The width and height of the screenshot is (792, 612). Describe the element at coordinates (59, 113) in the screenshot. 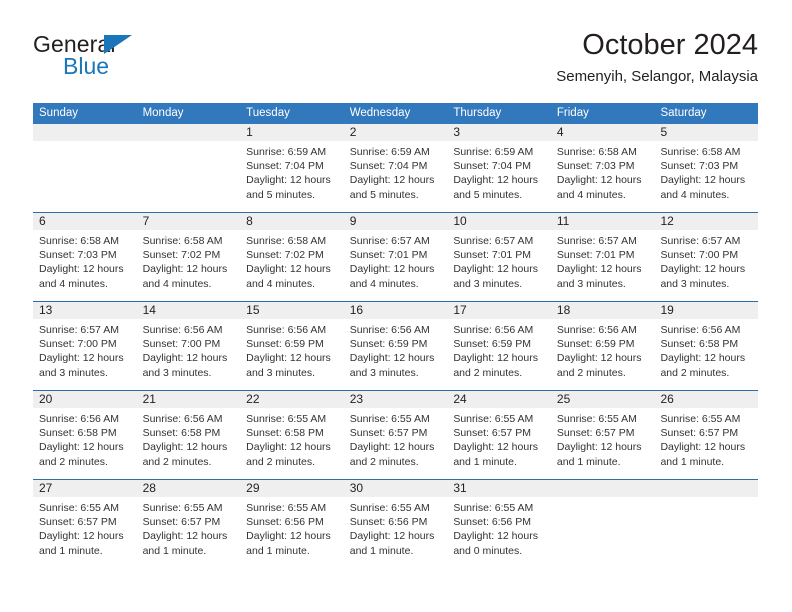

I see `weekday-header-sunday: Sunday` at that location.